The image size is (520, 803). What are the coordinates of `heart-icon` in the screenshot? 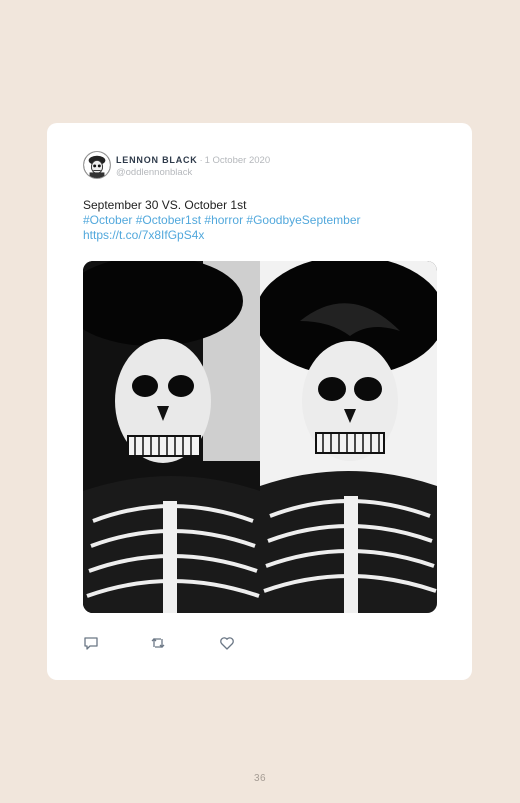 It's located at (227, 643).